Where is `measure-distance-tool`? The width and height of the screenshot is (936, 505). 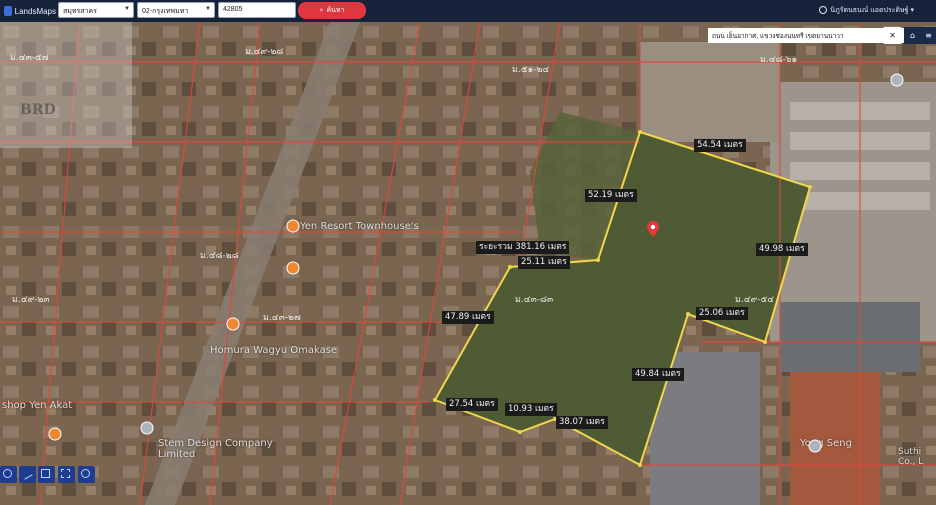
measure-distance-tool is located at coordinates (8, 474).